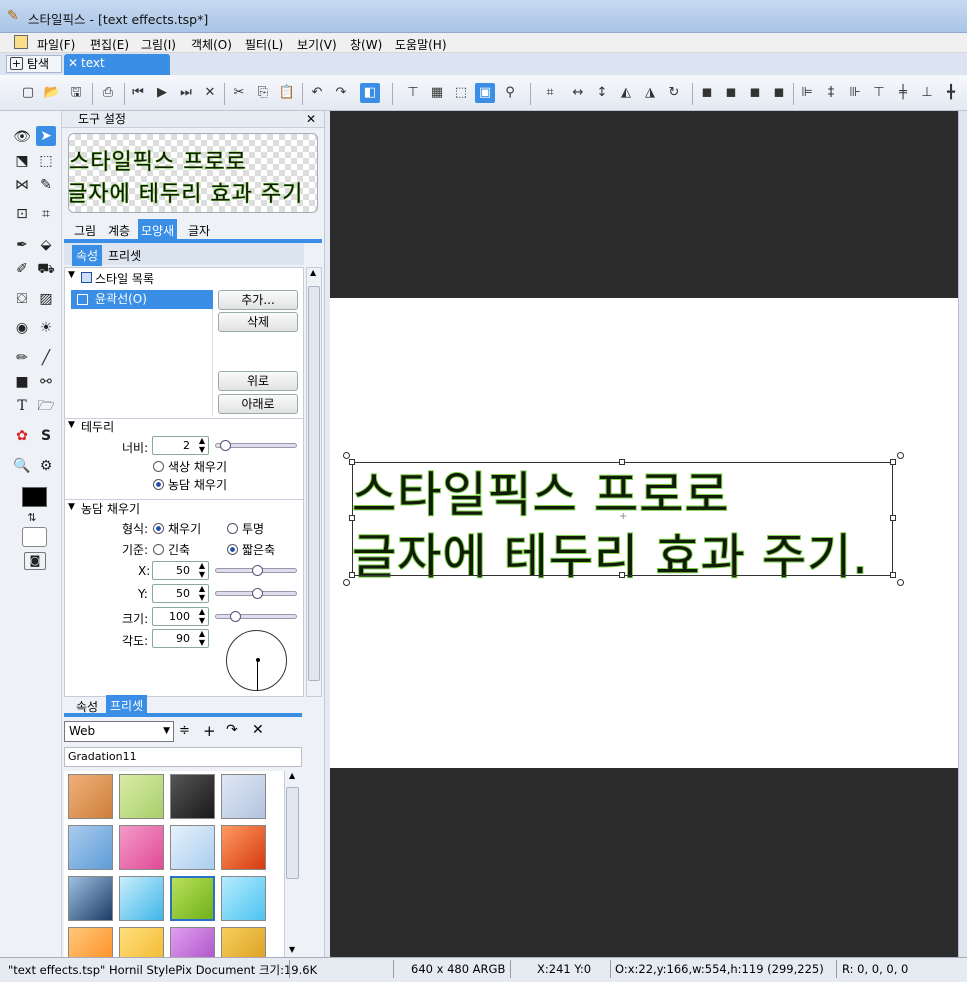 Image resolution: width=967 pixels, height=982 pixels. I want to click on bounds-icon: ▣, so click(485, 93).